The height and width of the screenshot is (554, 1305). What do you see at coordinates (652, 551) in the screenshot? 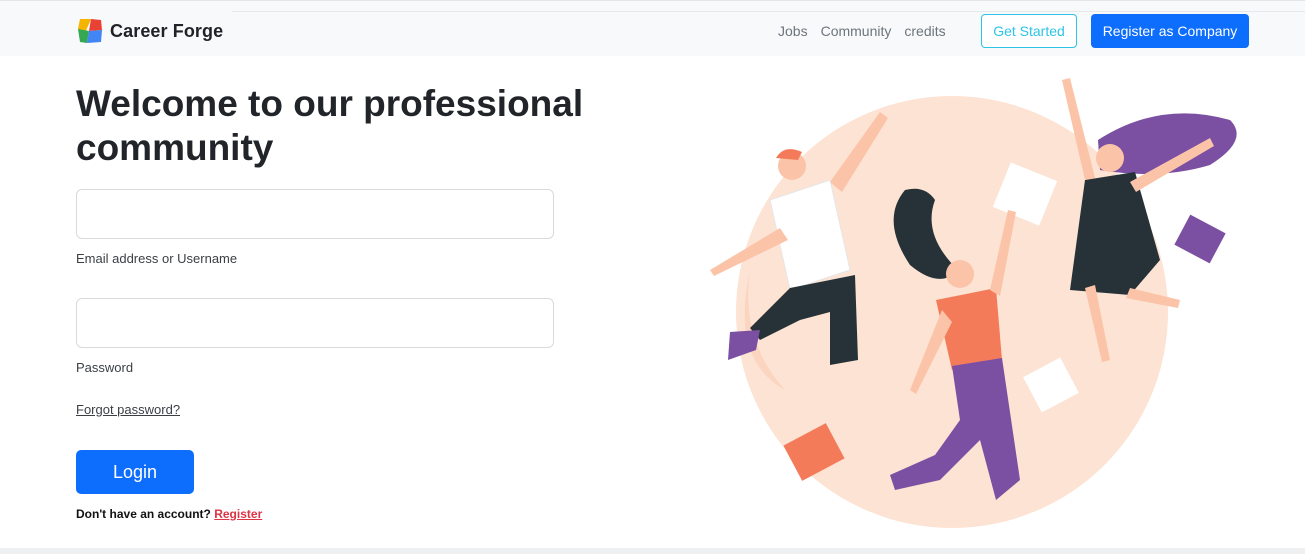
I see `bottom-strip` at bounding box center [652, 551].